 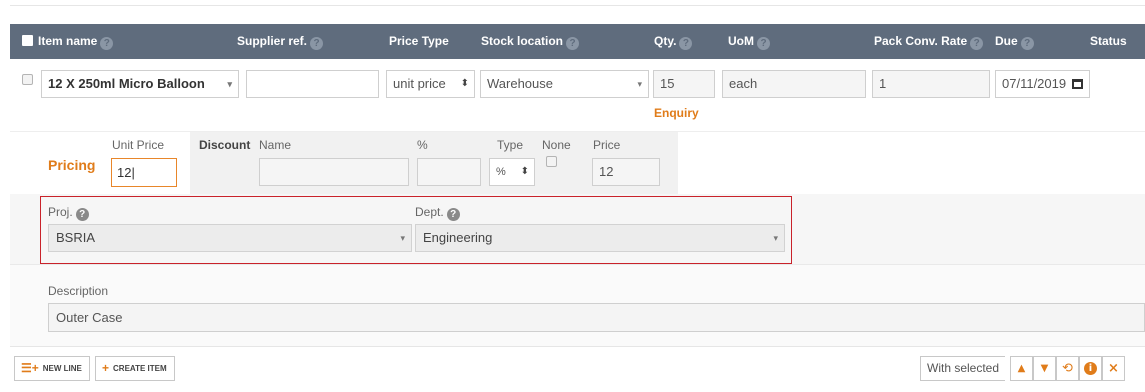 I want to click on description-label: Description, so click(x=78, y=291).